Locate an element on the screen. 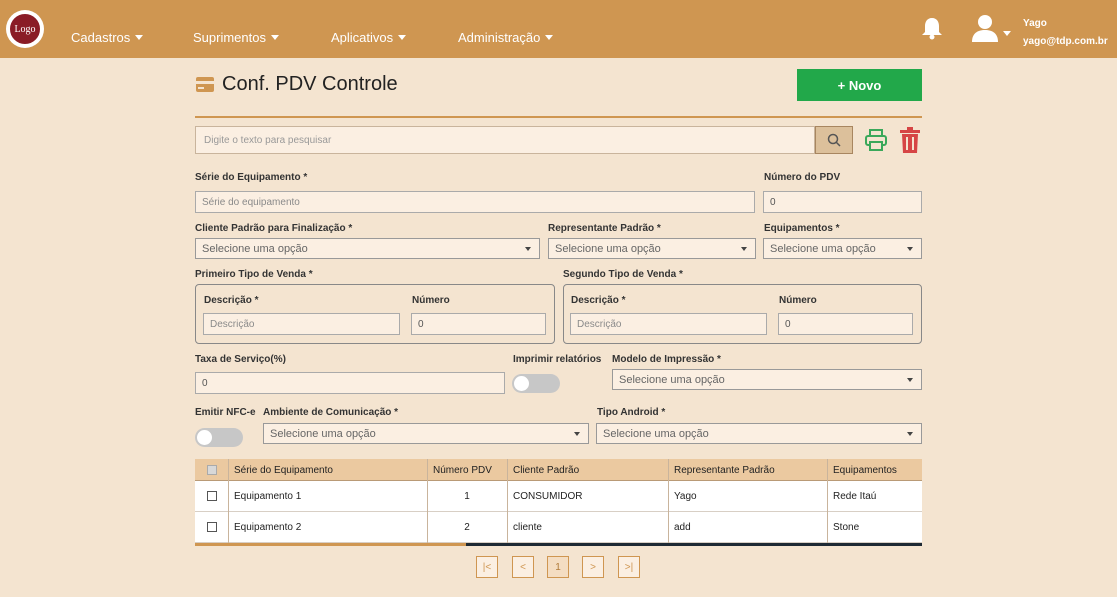 The width and height of the screenshot is (1117, 597). column-header-numero: Número PDV is located at coordinates (459, 470).